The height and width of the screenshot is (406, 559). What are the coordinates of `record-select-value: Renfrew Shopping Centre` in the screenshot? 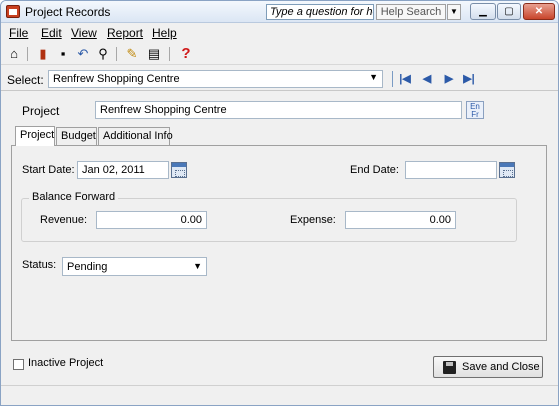 It's located at (116, 79).